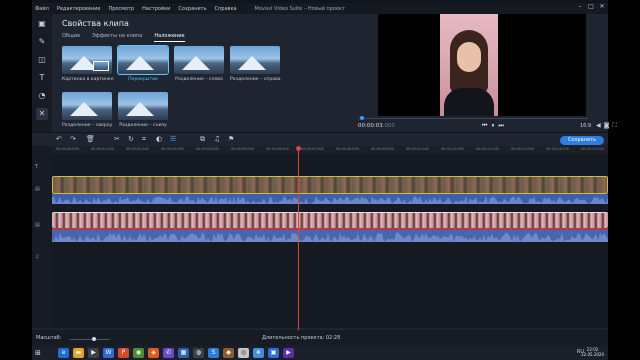 The width and height of the screenshot is (640, 360). Describe the element at coordinates (90, 339) in the screenshot. I see `zoom-slider` at that location.